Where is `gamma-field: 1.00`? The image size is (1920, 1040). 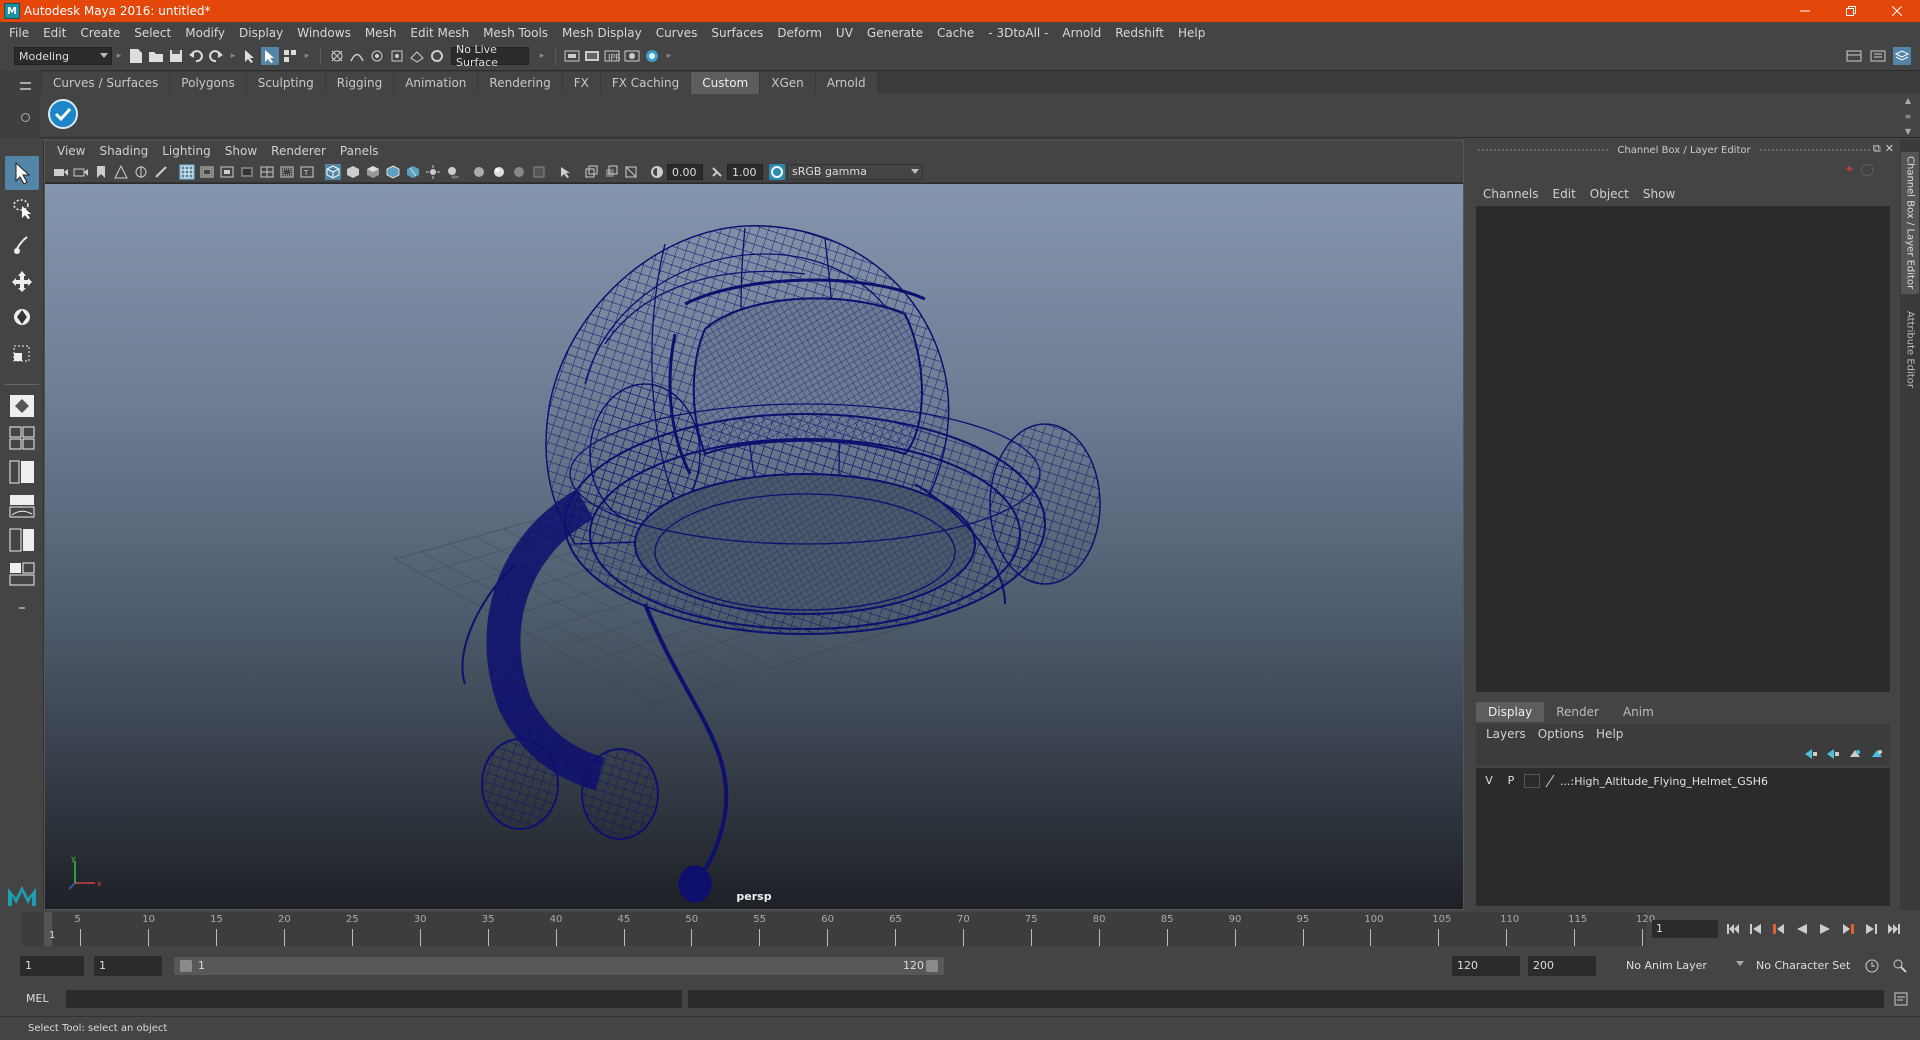 gamma-field: 1.00 is located at coordinates (745, 171).